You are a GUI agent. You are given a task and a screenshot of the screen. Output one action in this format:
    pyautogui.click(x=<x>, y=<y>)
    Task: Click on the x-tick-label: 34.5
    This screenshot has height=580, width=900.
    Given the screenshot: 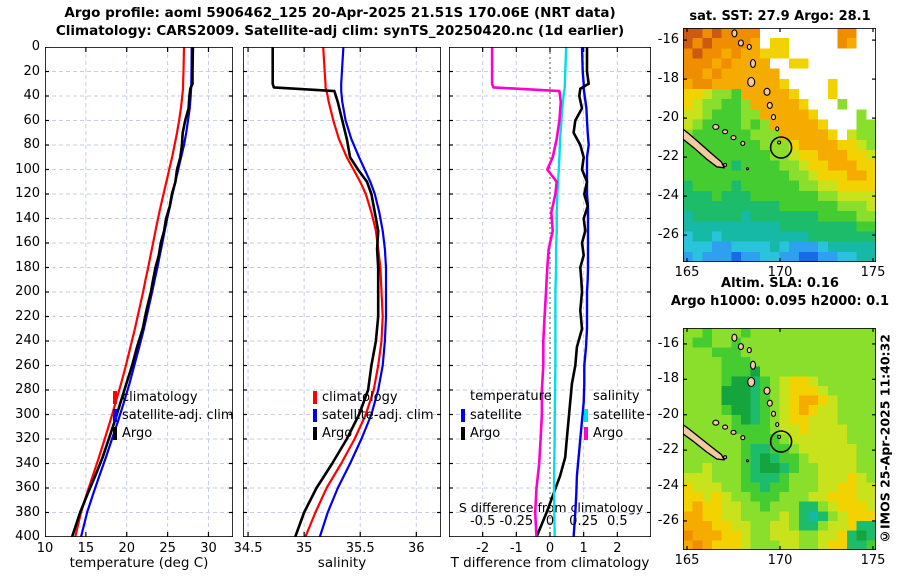 What is the action you would take?
    pyautogui.click(x=248, y=548)
    